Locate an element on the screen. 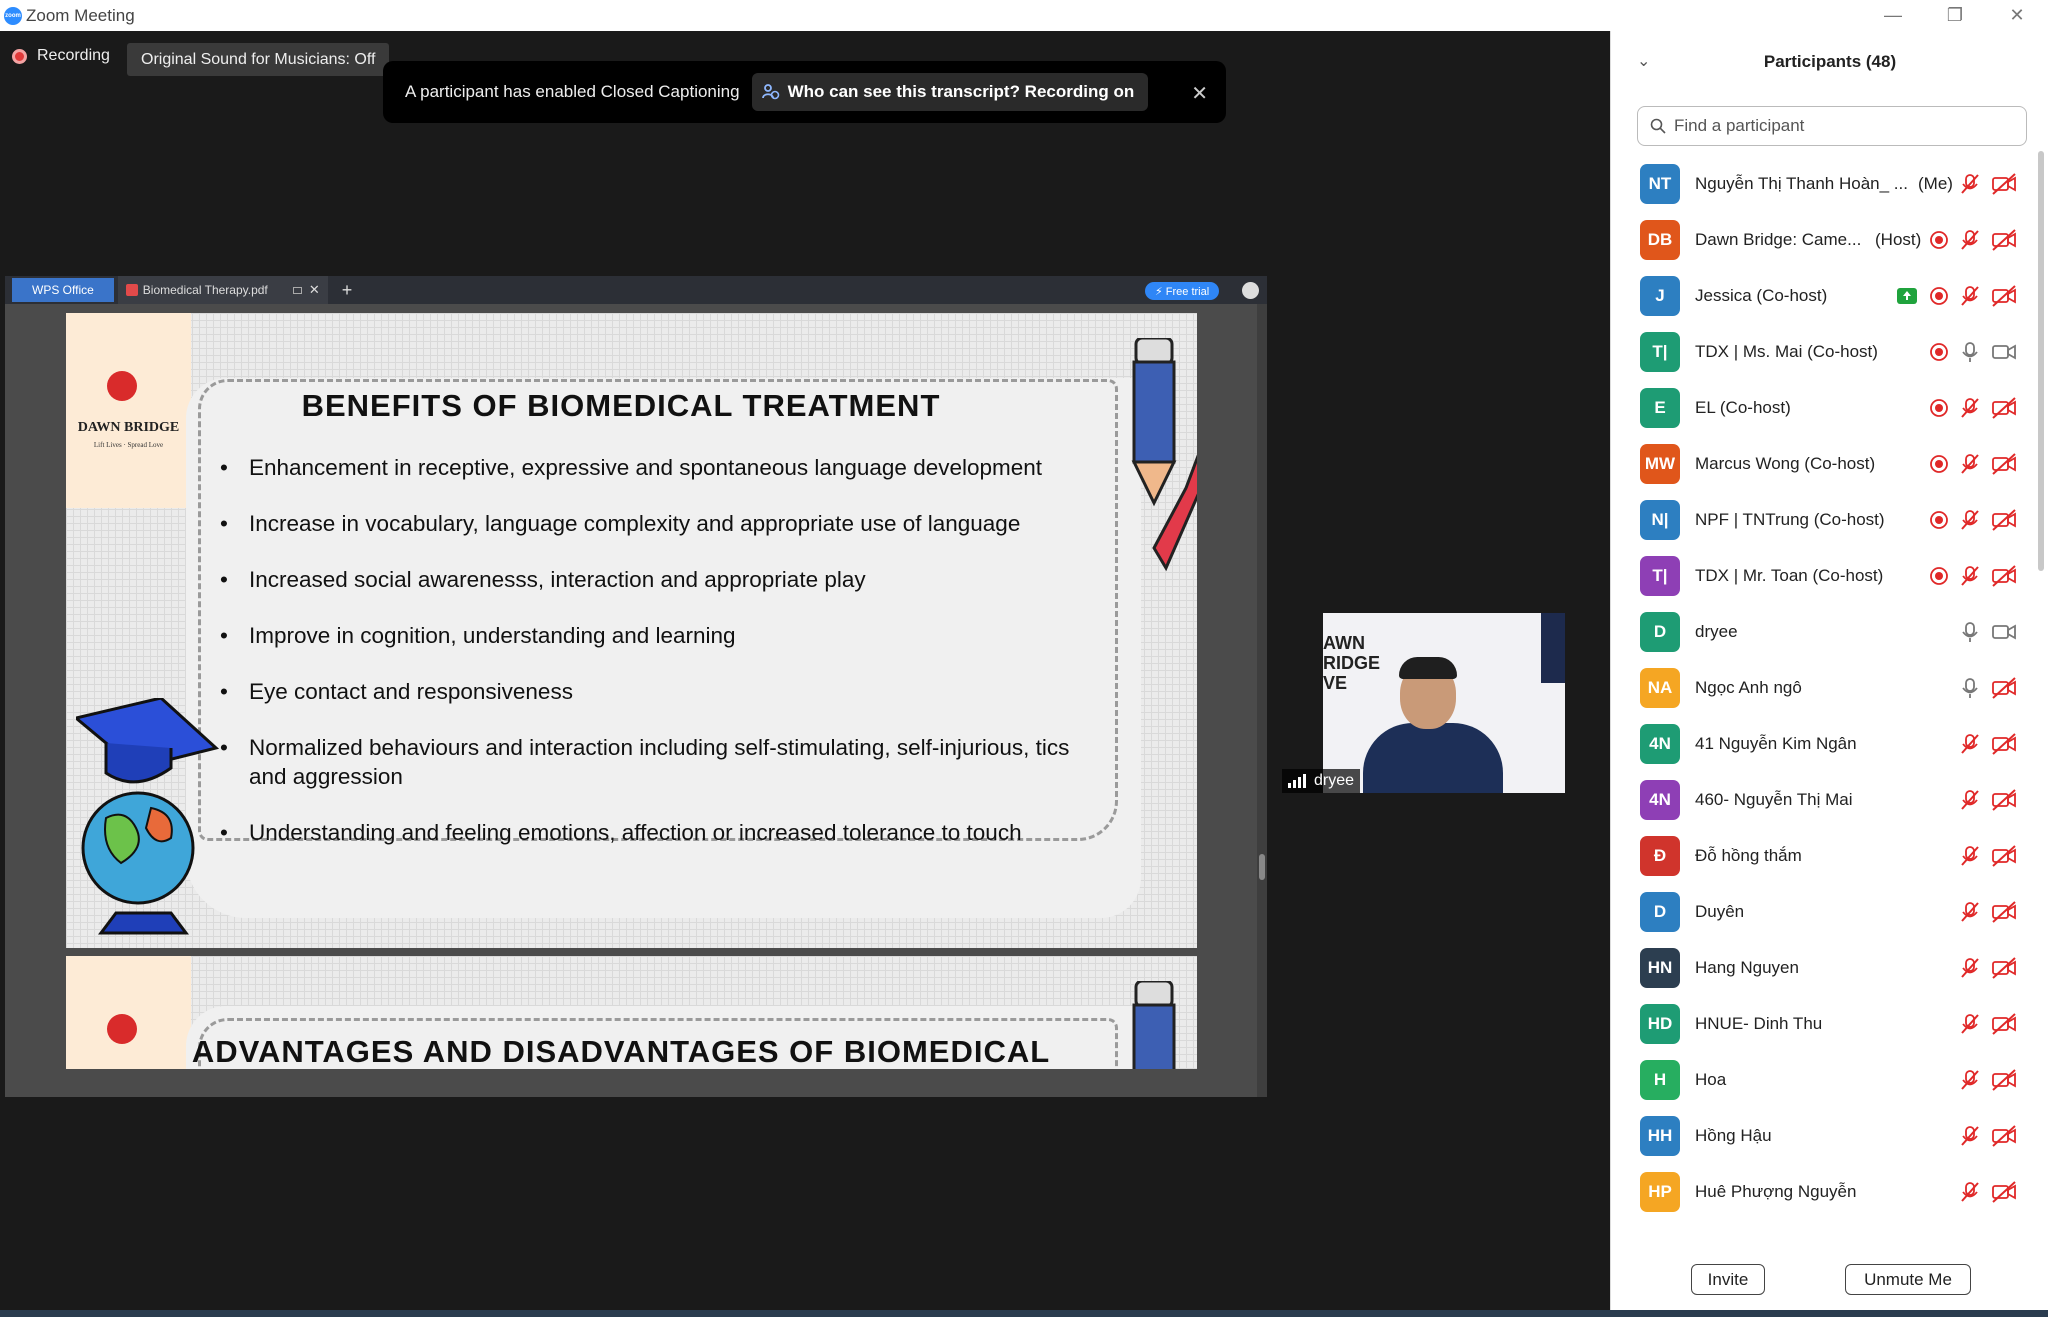 The width and height of the screenshot is (2048, 1317). chevron-down-icon: ⌄ is located at coordinates (1643, 61).